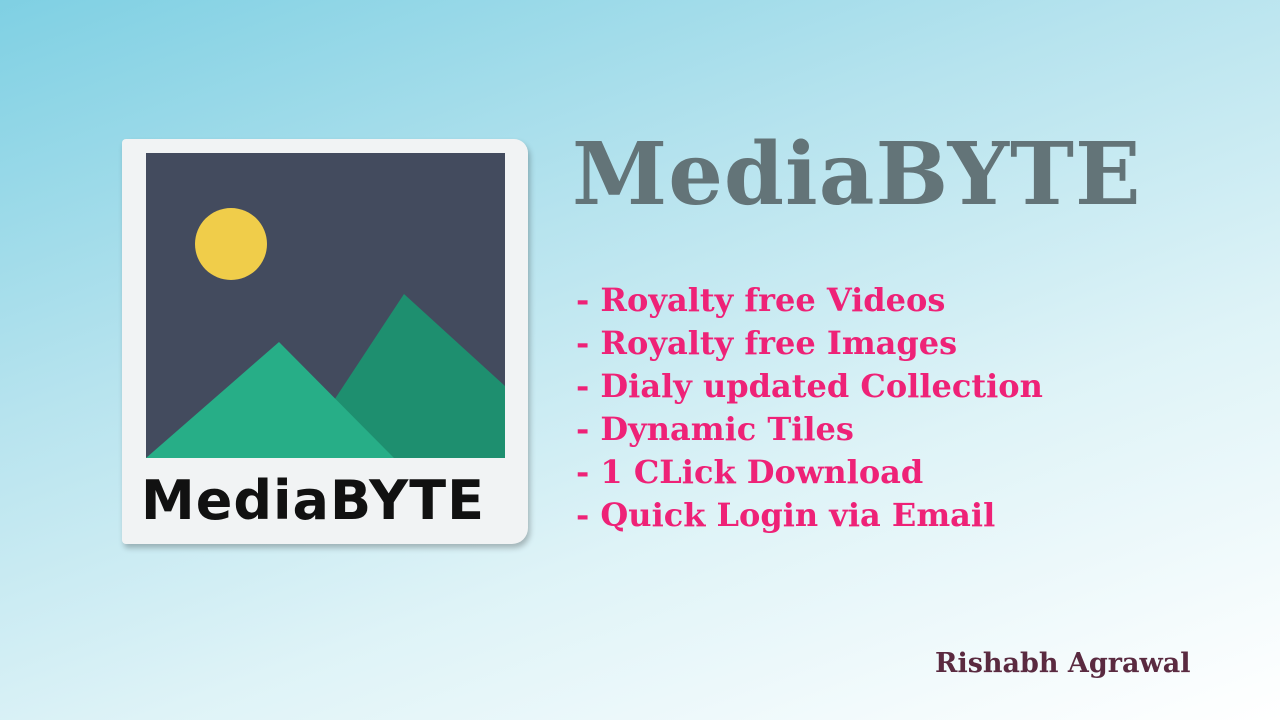  I want to click on author-name: Rishabh Agrawal, so click(1063, 663).